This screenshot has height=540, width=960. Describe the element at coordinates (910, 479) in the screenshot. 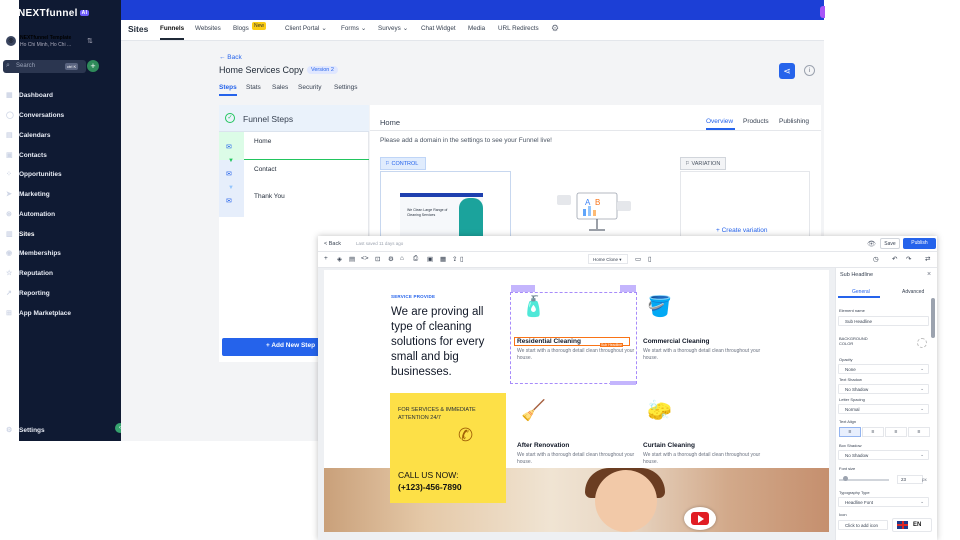

I see `font-size-input: 23` at that location.